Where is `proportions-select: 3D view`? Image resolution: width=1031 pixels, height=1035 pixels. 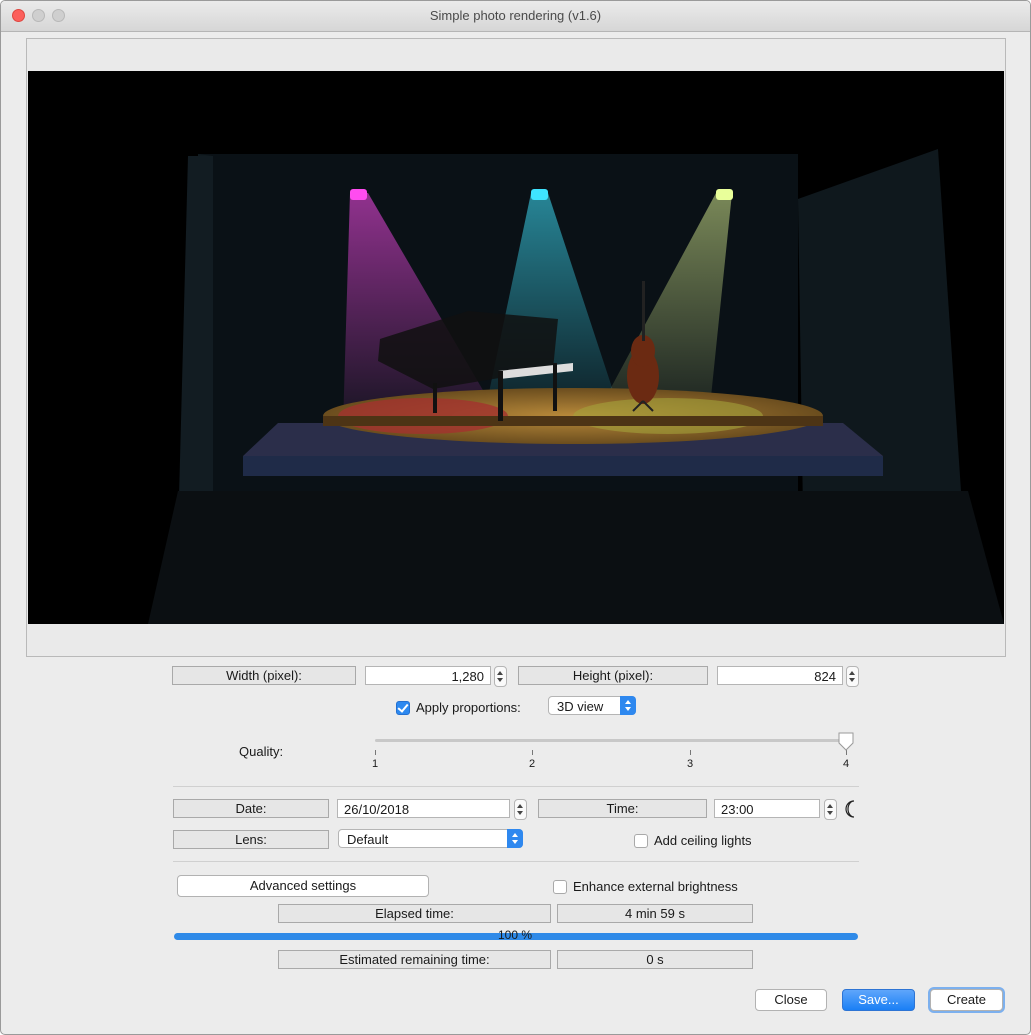 proportions-select: 3D view is located at coordinates (592, 705).